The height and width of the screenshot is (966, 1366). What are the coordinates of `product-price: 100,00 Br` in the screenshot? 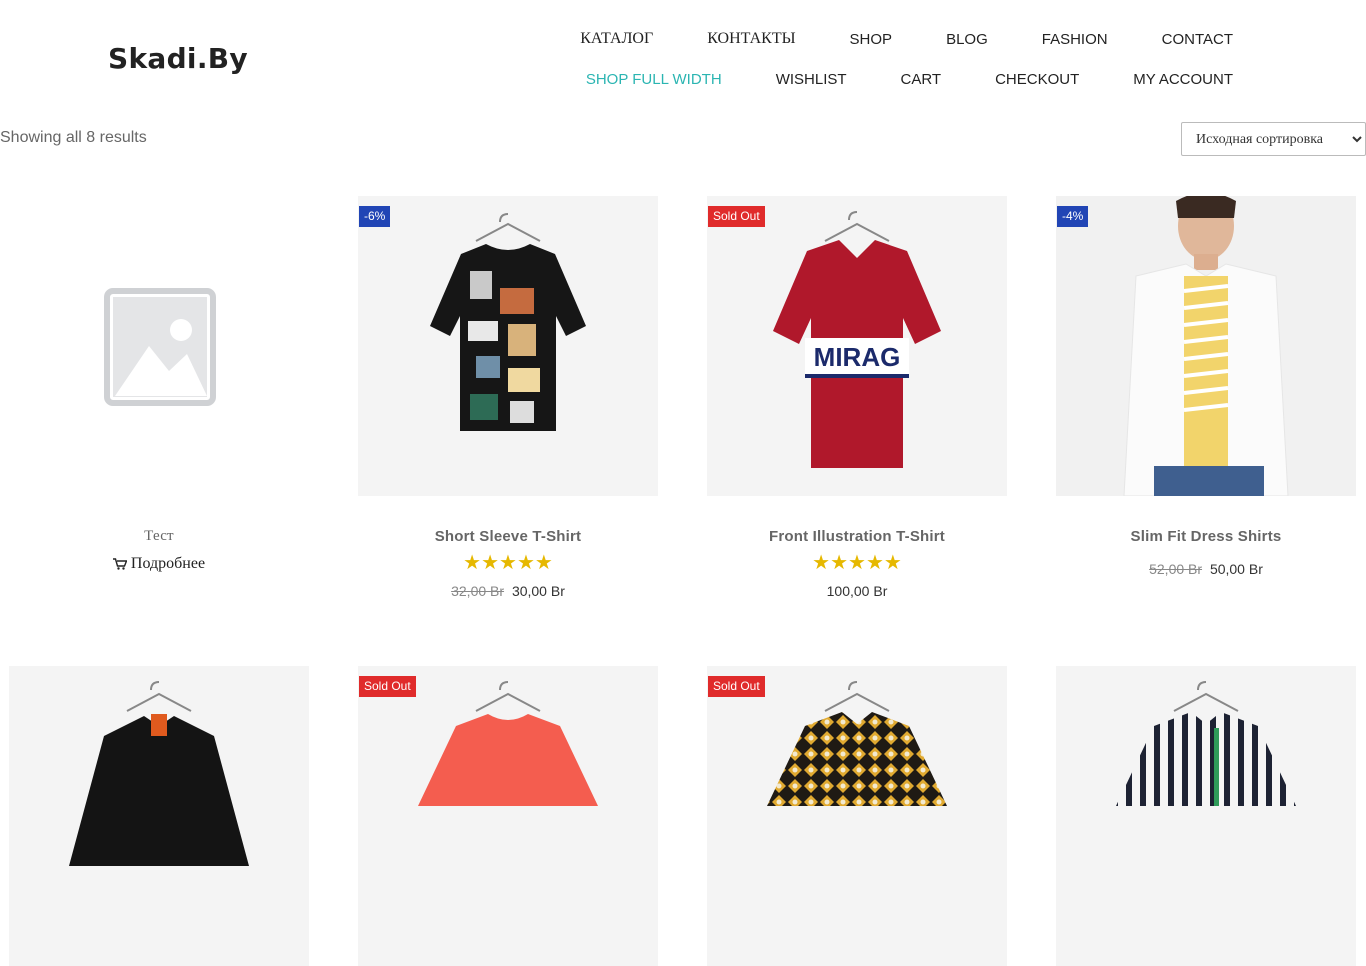 It's located at (857, 591).